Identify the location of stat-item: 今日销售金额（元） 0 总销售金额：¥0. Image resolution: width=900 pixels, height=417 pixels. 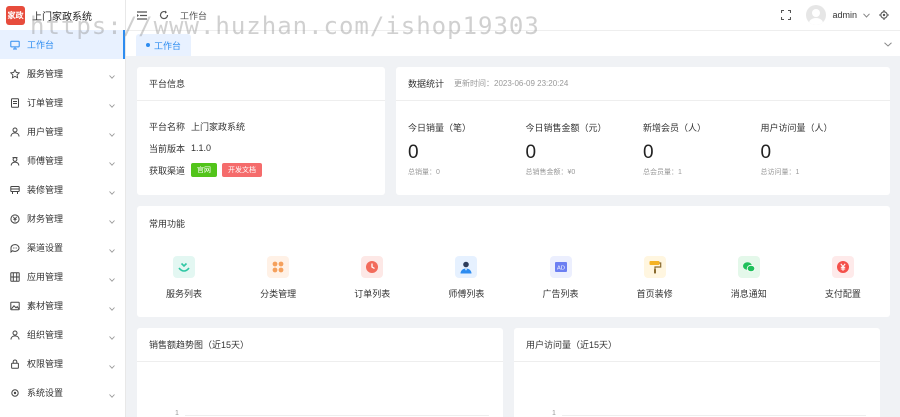
(585, 149).